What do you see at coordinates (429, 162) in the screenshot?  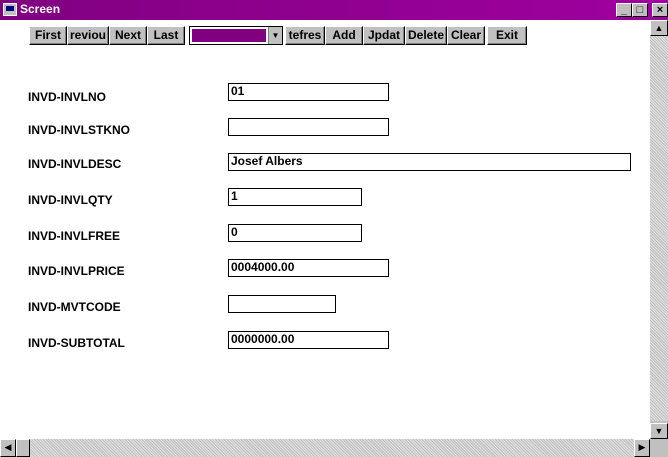 I see `invldesc-field: Josef Albers` at bounding box center [429, 162].